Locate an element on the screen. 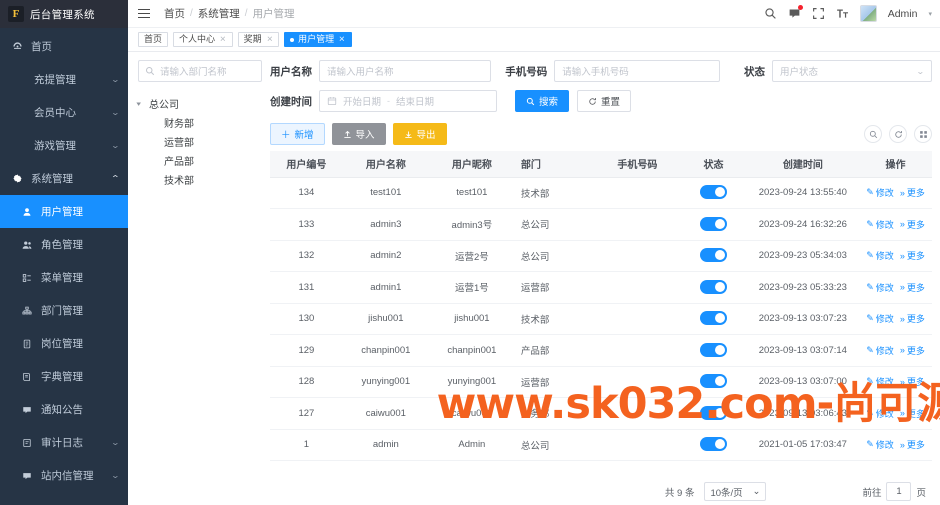  column-header-phone: 手机号码 is located at coordinates (637, 164).